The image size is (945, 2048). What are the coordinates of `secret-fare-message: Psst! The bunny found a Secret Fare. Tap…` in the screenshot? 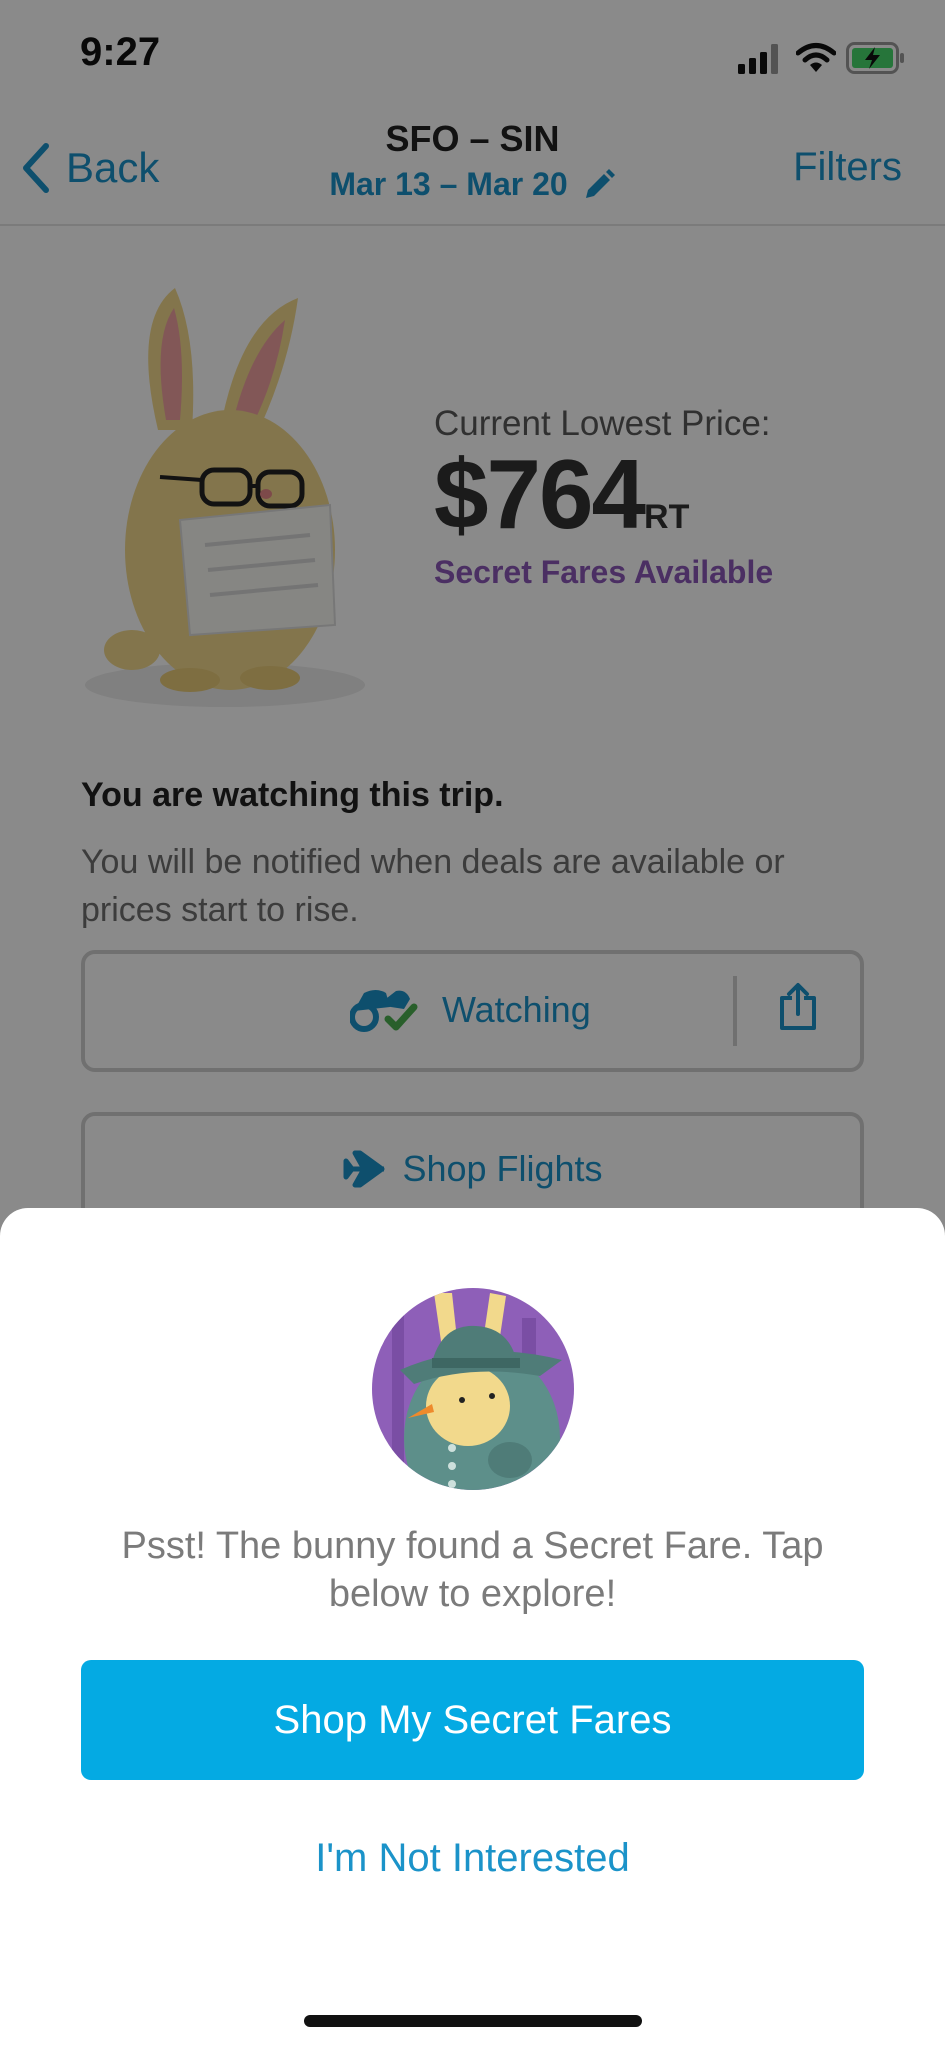 It's located at (472, 1570).